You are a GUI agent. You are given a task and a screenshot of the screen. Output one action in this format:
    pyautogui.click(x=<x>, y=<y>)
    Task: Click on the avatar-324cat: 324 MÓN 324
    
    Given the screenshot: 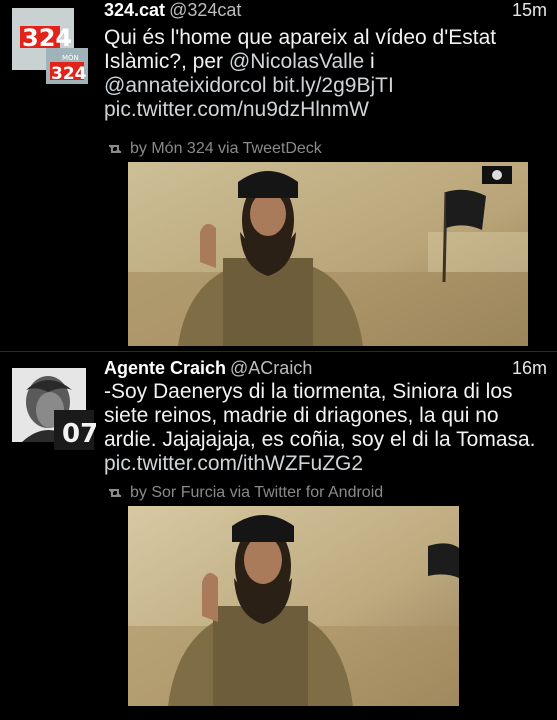 What is the action you would take?
    pyautogui.click(x=50, y=46)
    